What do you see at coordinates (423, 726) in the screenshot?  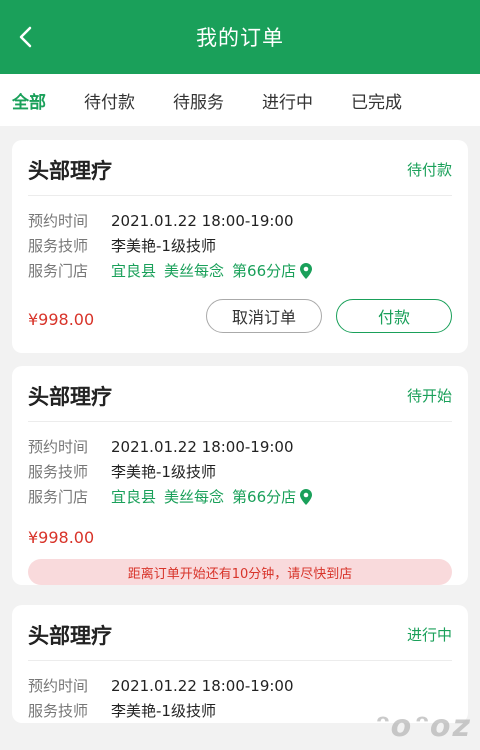 I see `watermark-logo: ᵔoᵔoz` at bounding box center [423, 726].